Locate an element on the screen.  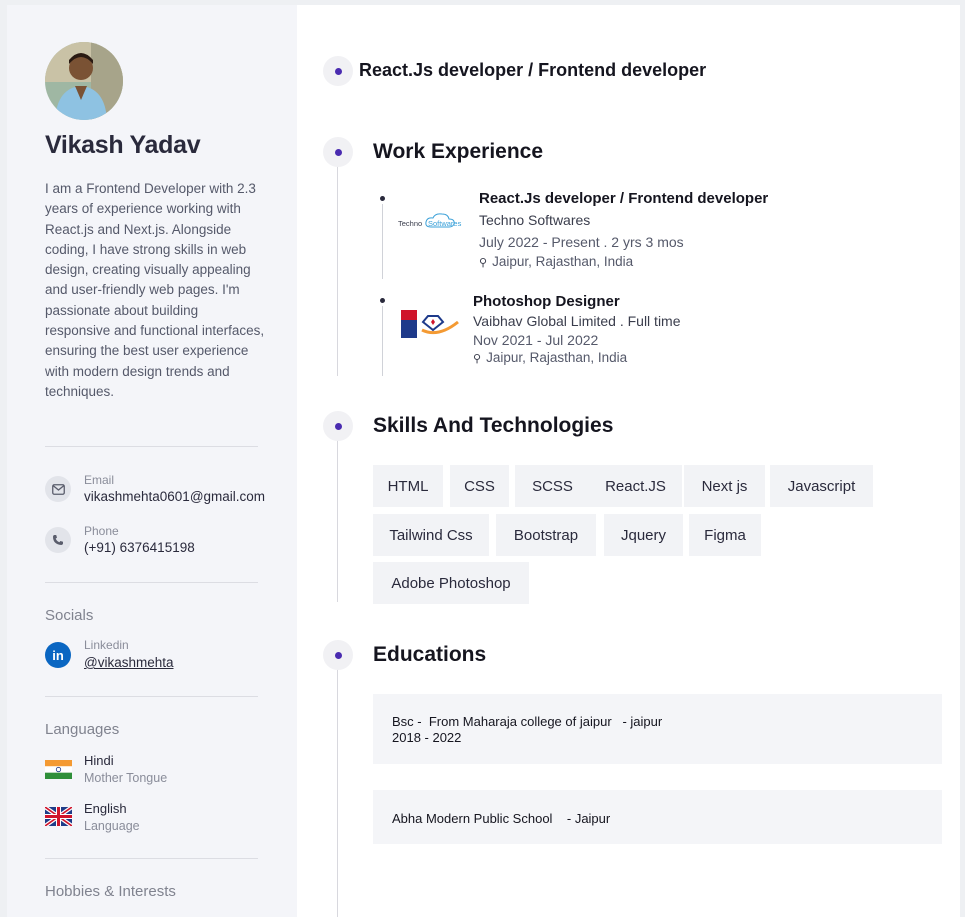
job-company: Techno Softwares is located at coordinates (535, 220).